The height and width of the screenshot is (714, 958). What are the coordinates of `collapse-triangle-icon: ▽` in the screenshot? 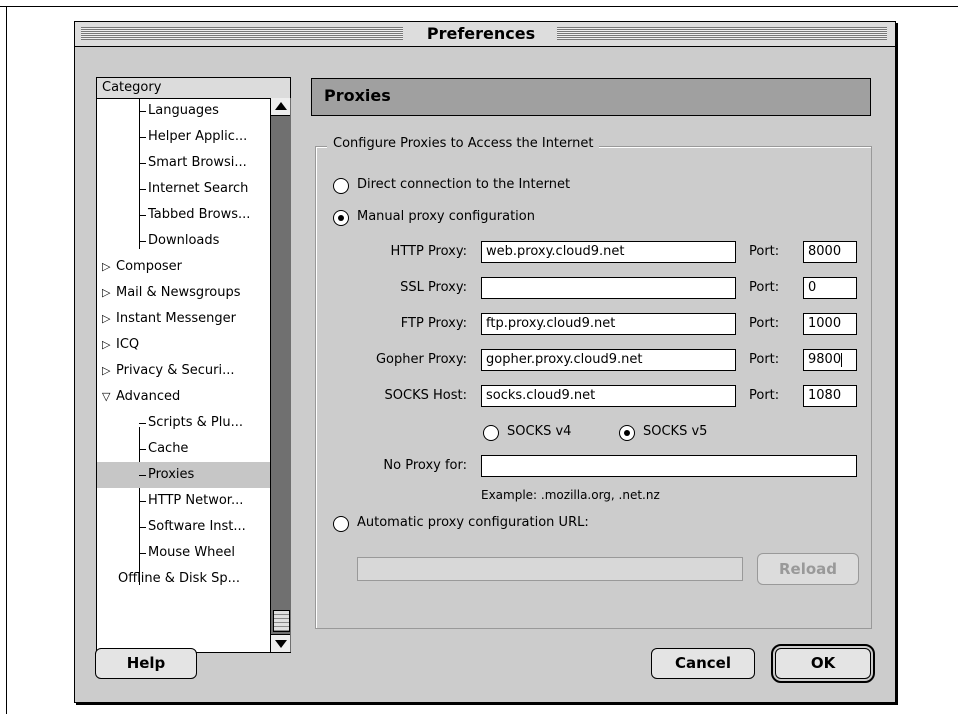 It's located at (106, 397).